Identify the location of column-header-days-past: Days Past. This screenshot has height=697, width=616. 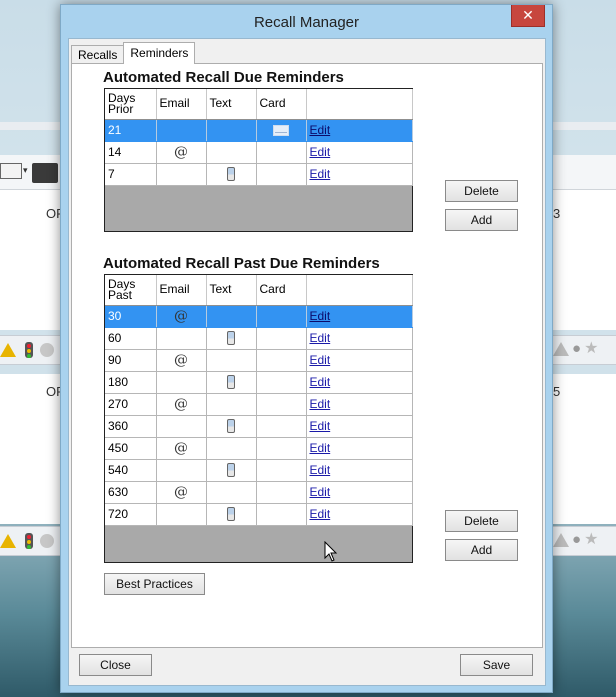
(131, 290).